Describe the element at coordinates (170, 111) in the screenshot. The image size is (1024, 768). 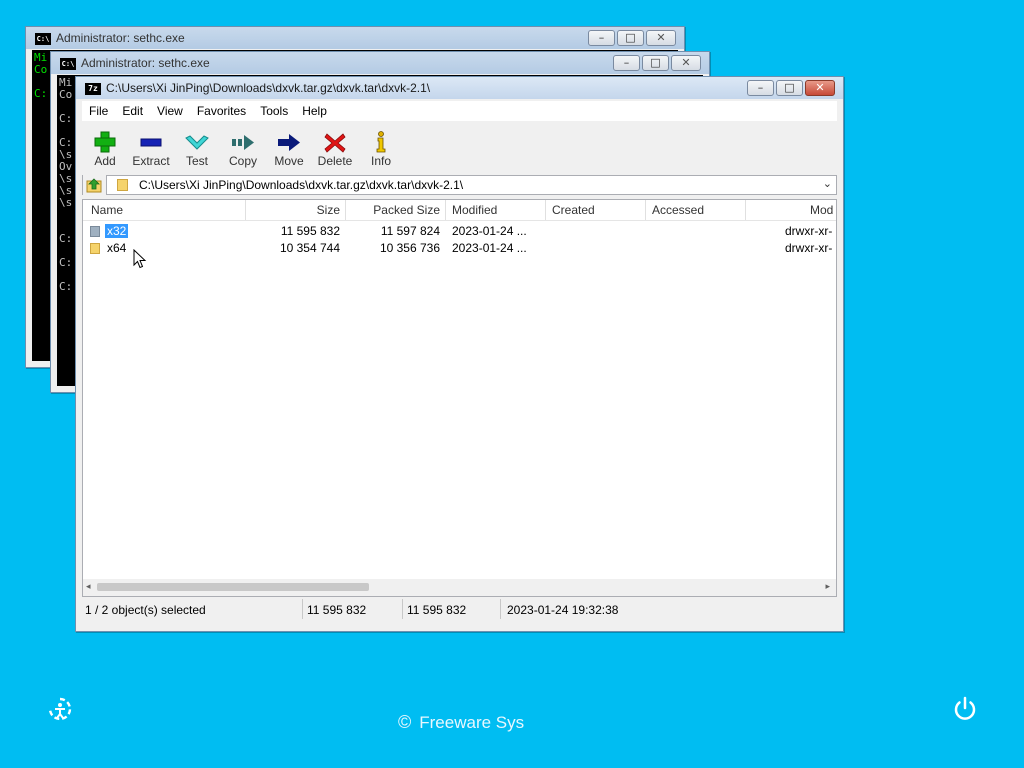
I see `menu-view: View` at that location.